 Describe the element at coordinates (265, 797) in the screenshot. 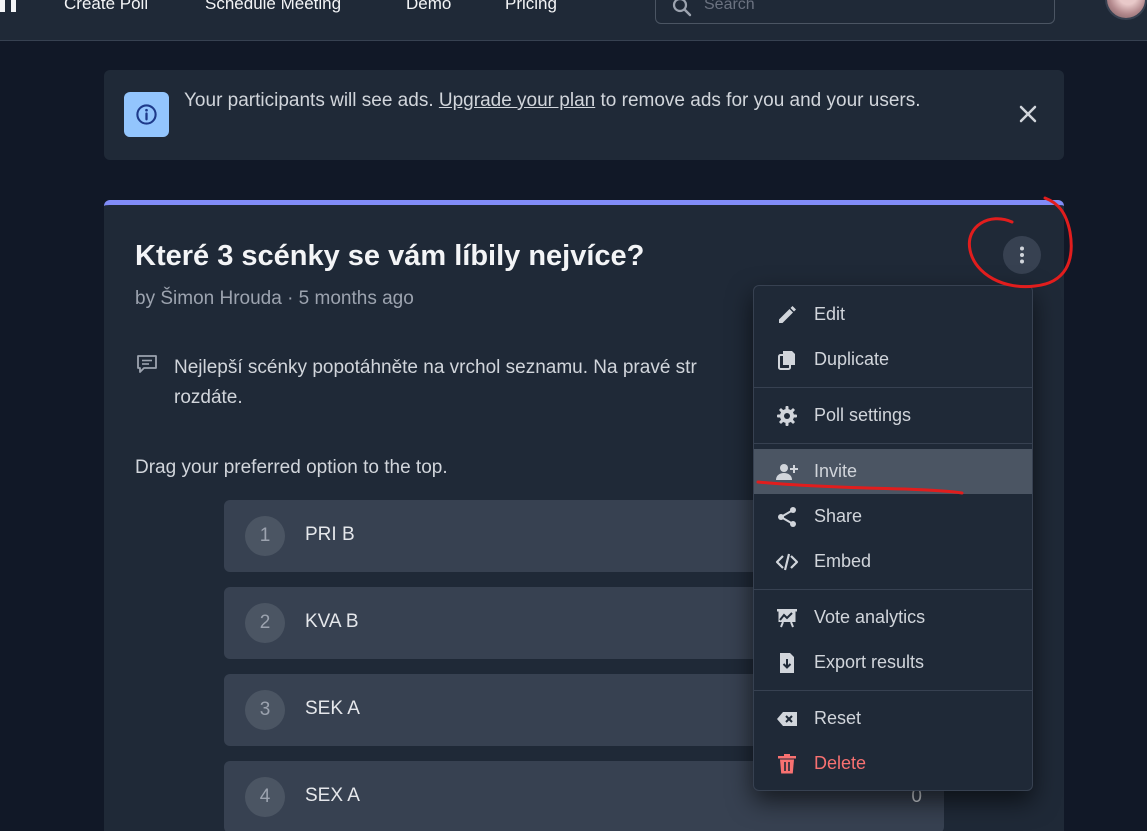

I see `option-number: 4` at that location.